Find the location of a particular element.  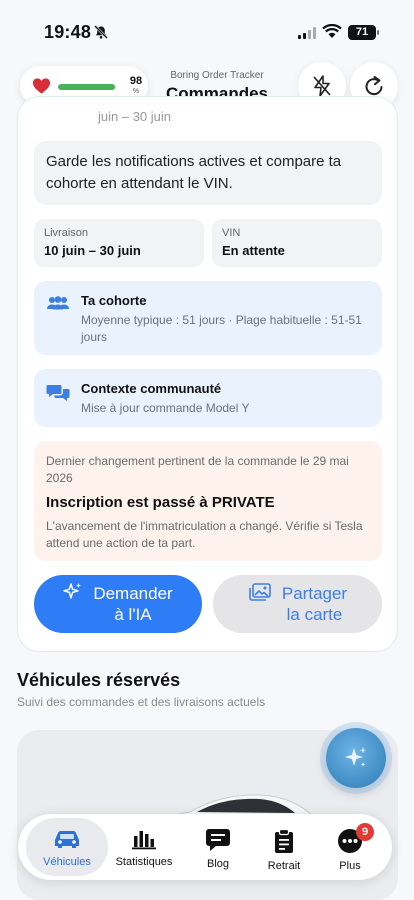

delivery-label: Livraison is located at coordinates (66, 233).